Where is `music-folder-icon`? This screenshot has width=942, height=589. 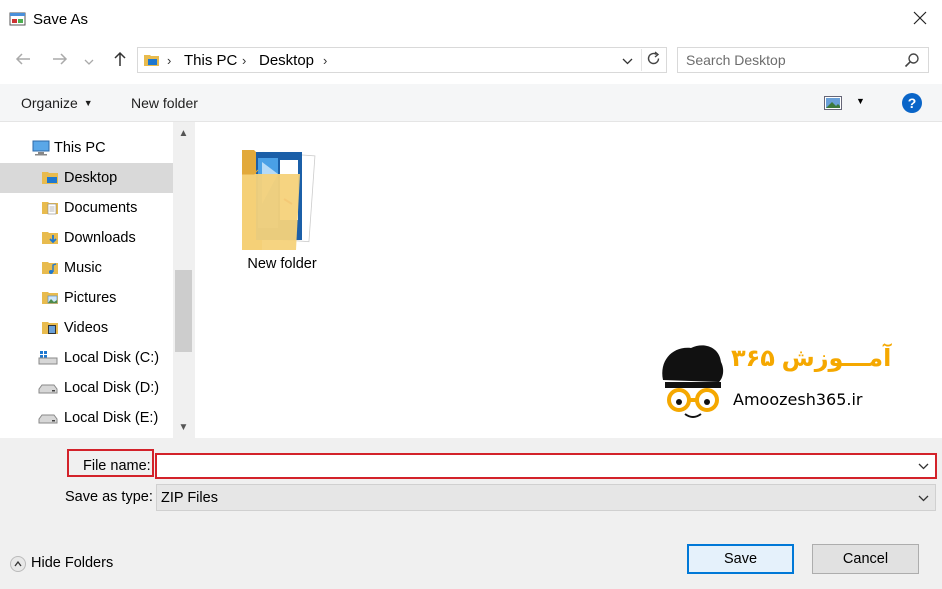
music-folder-icon is located at coordinates (51, 268).